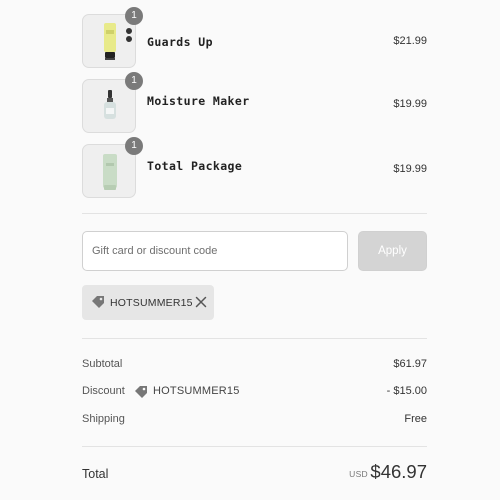 The image size is (500, 500). What do you see at coordinates (410, 364) in the screenshot?
I see `subtotal-value: $61.97` at bounding box center [410, 364].